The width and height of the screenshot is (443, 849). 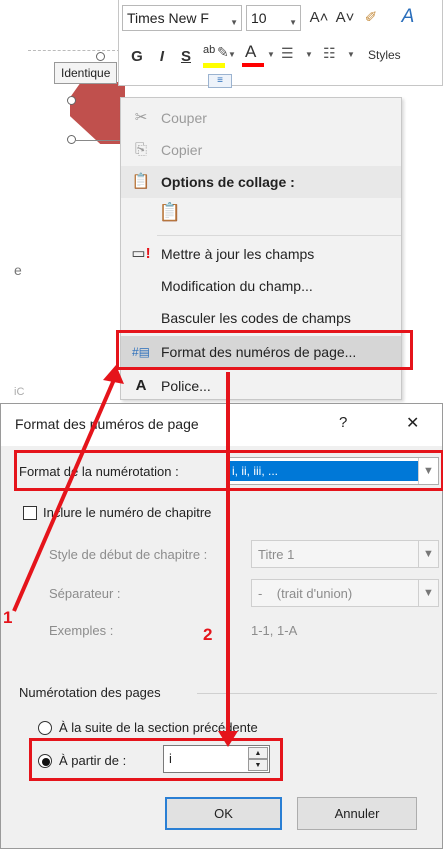 I want to click on step-2-label: 2, so click(x=208, y=634).